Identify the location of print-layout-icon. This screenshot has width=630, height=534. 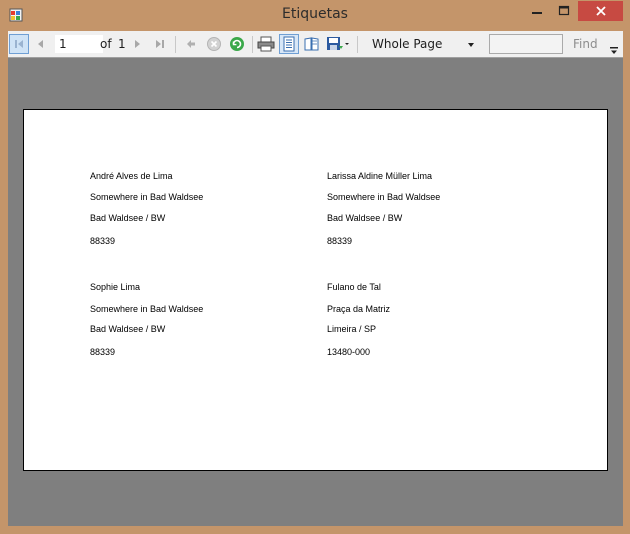
(289, 44).